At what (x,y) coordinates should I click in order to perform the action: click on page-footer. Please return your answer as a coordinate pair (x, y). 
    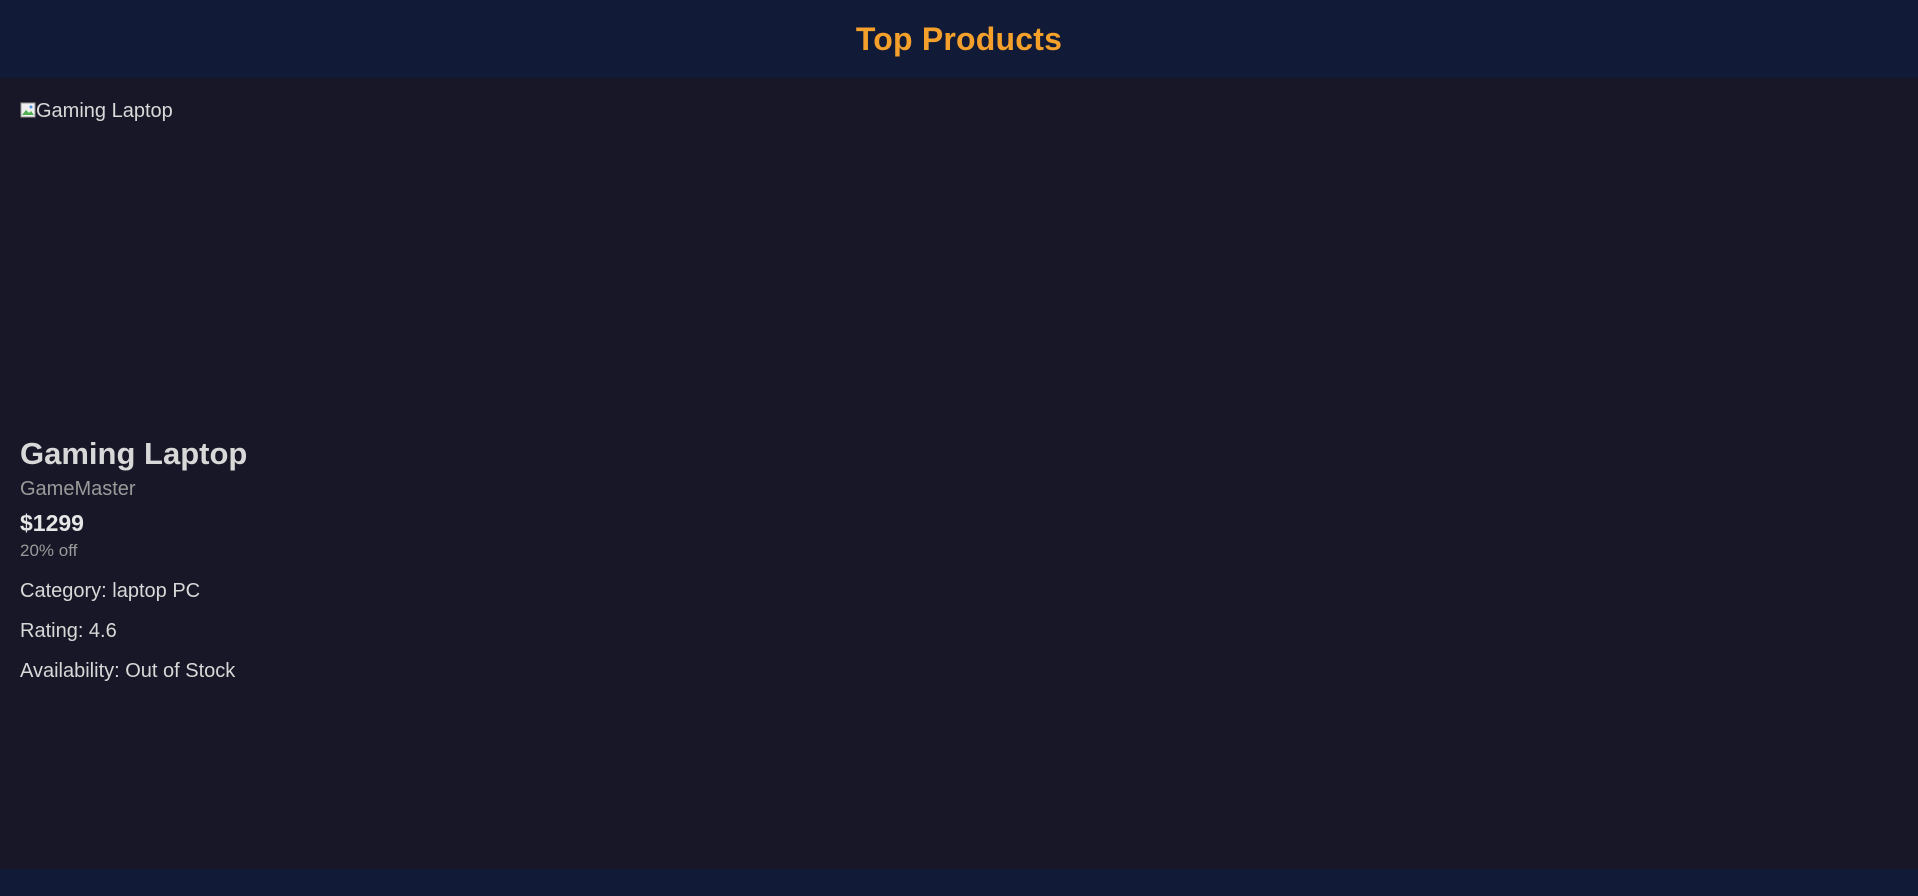
    Looking at the image, I should click on (959, 882).